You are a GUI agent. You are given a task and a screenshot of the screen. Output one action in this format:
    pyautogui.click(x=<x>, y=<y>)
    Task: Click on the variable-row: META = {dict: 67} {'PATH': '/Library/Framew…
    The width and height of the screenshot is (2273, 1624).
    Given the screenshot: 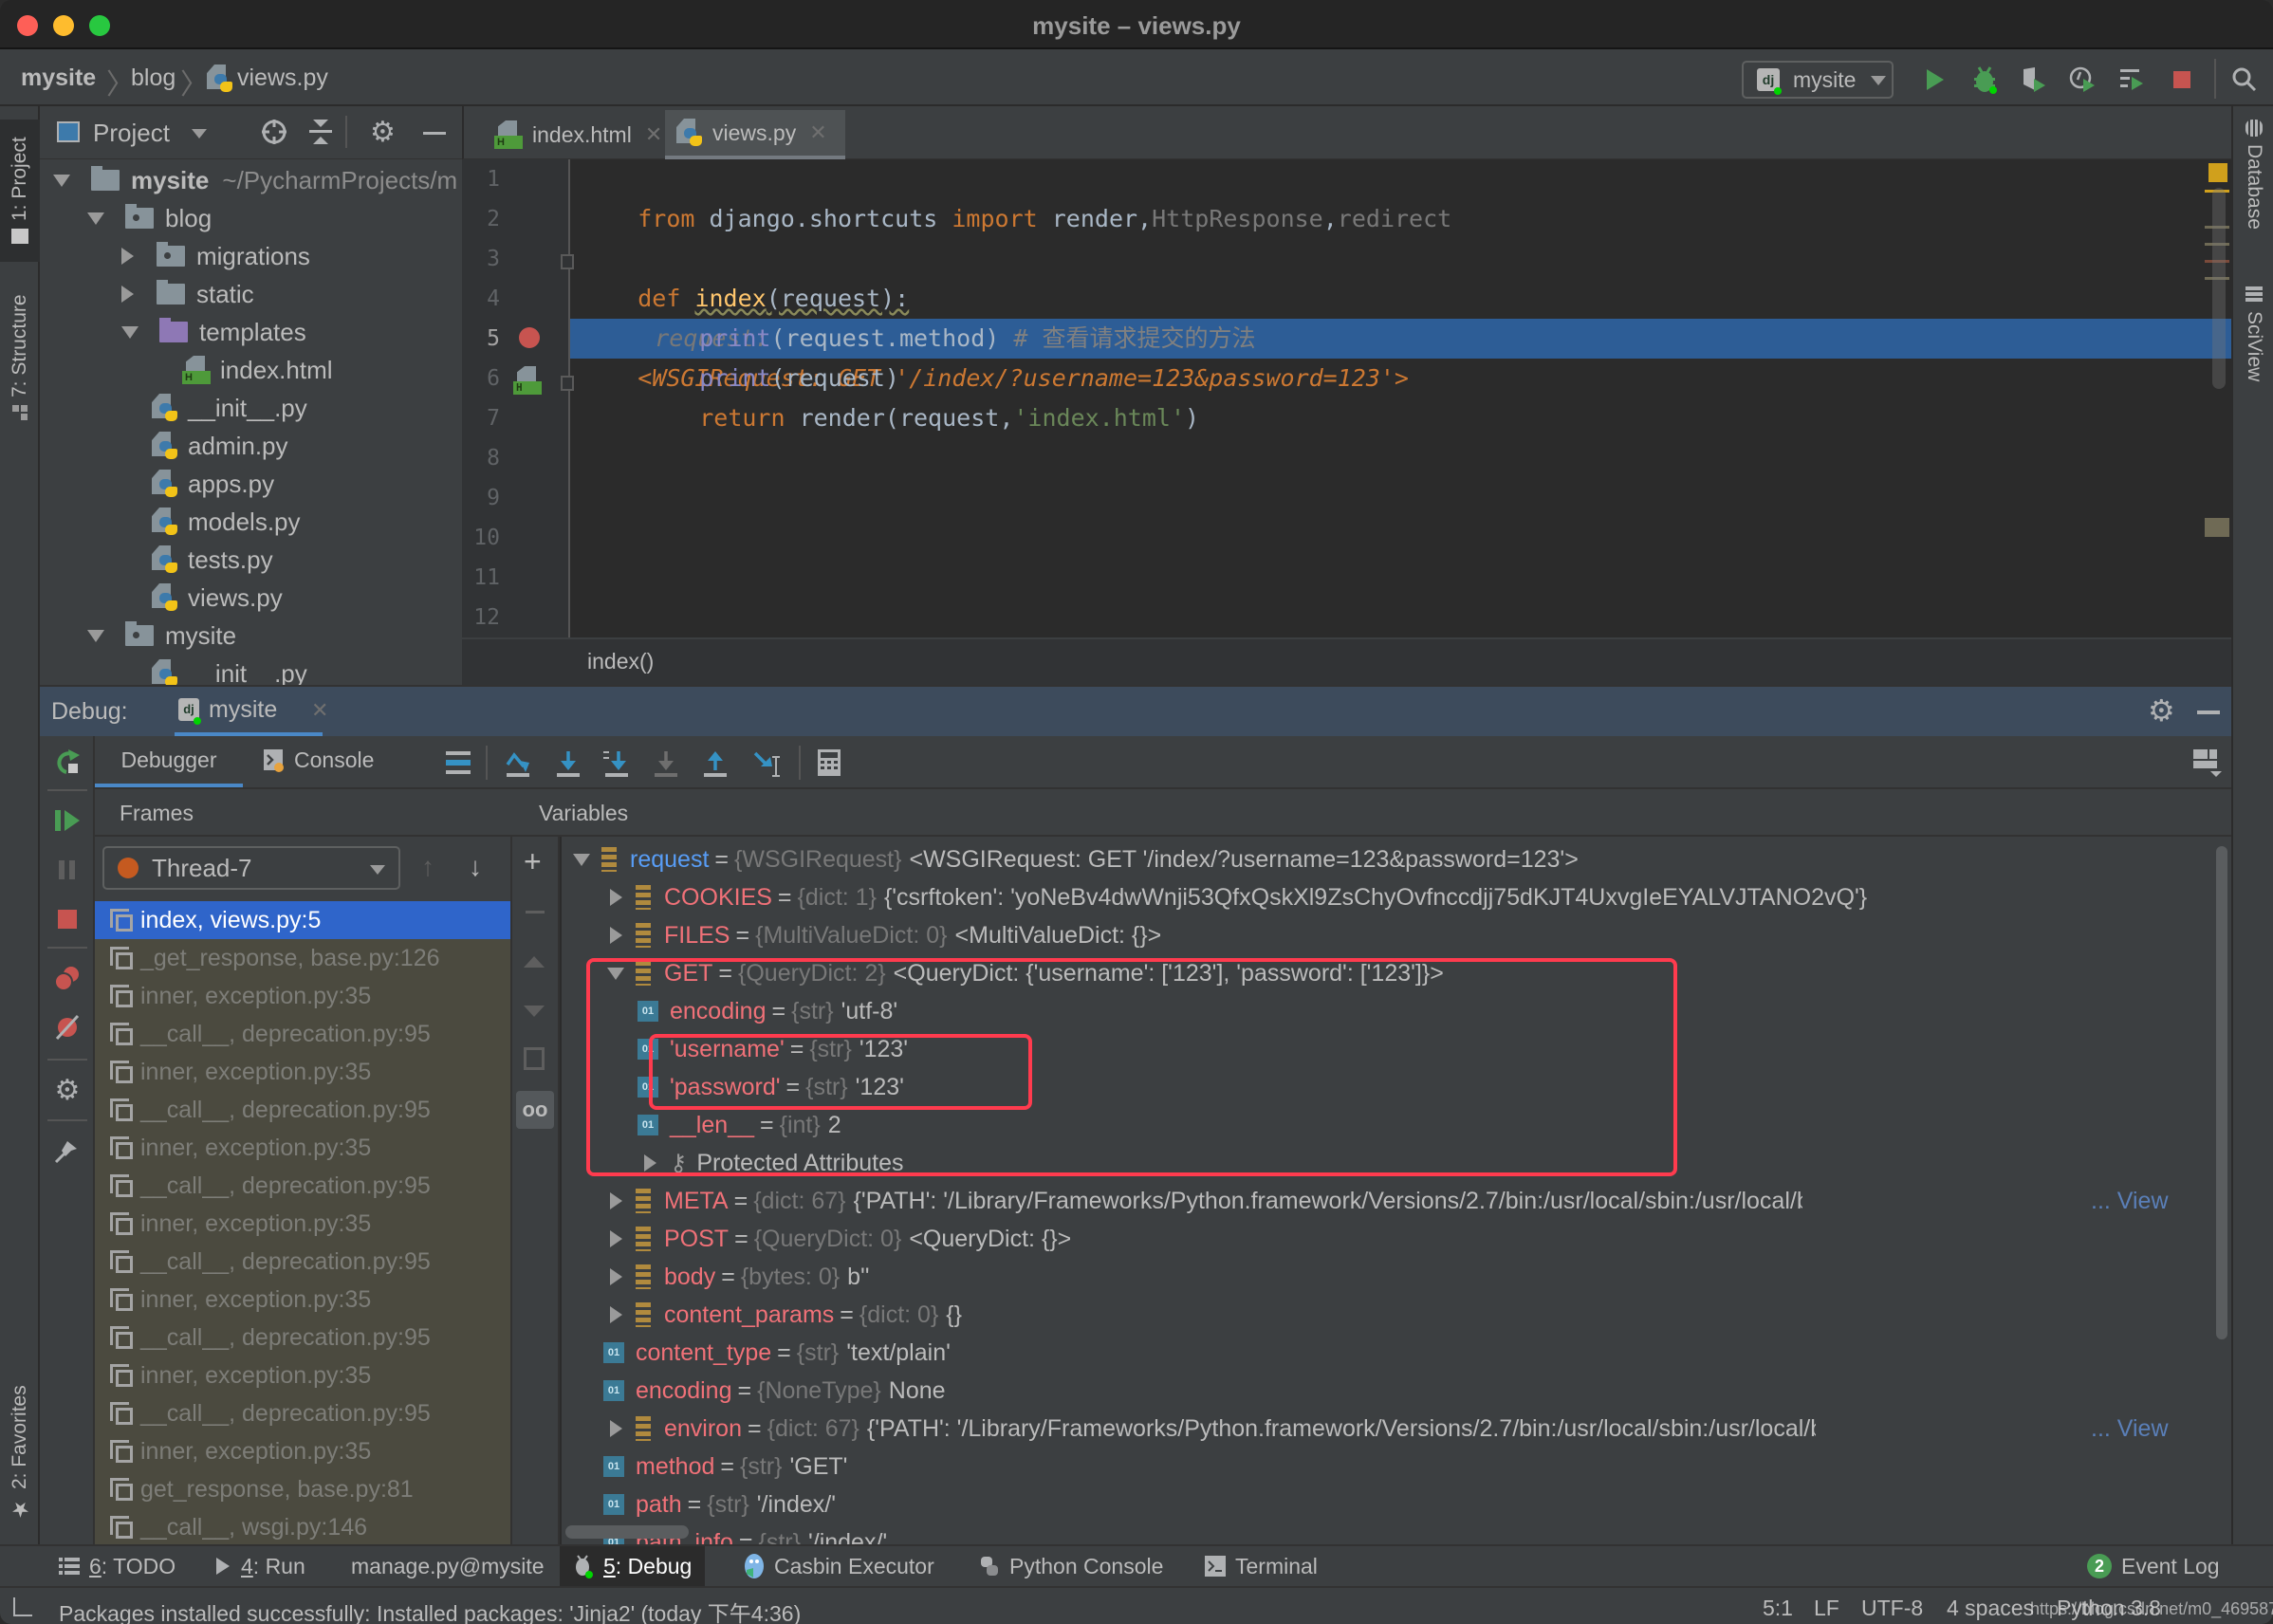 What is the action you would take?
    pyautogui.click(x=1386, y=1201)
    